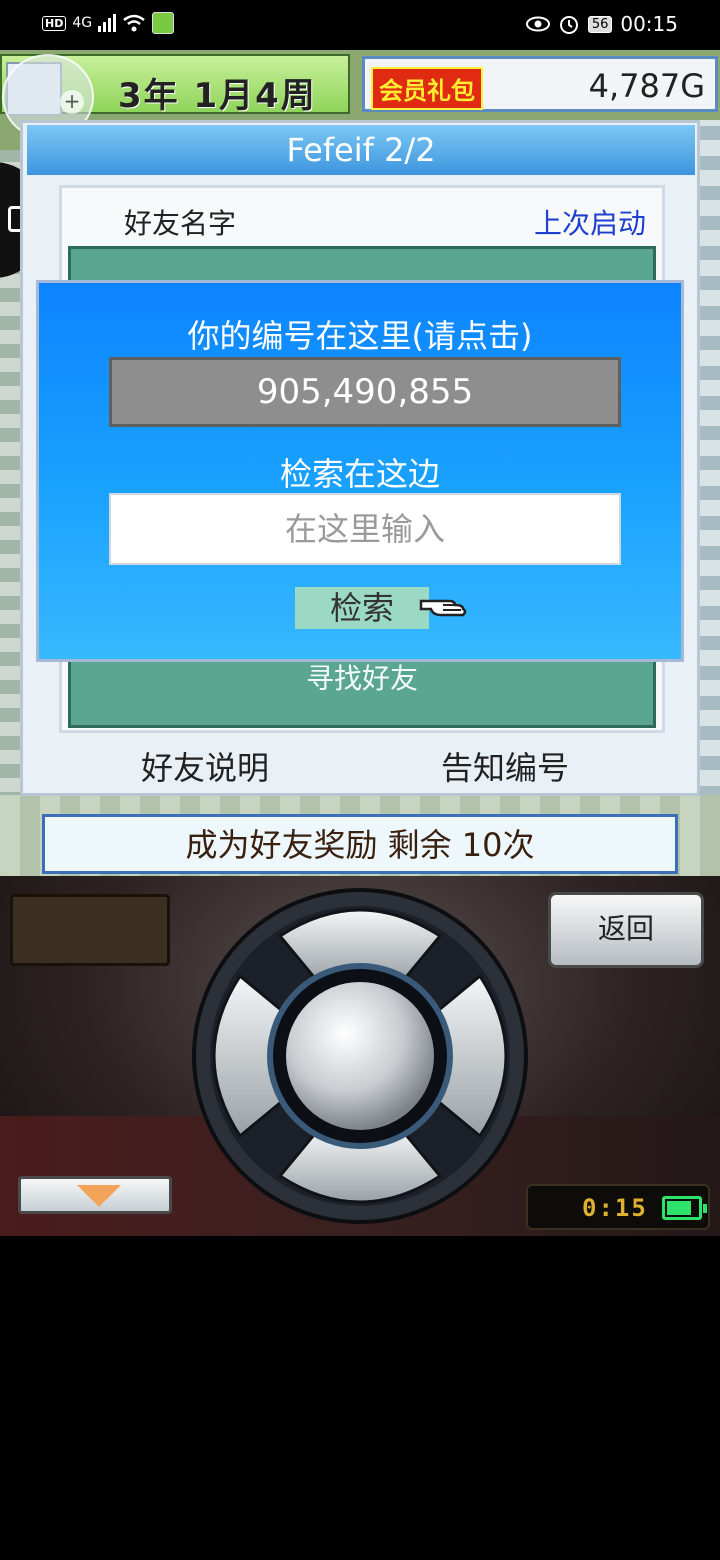 The height and width of the screenshot is (1560, 720). What do you see at coordinates (361, 150) in the screenshot?
I see `panel-title: Fefeif 2/2` at bounding box center [361, 150].